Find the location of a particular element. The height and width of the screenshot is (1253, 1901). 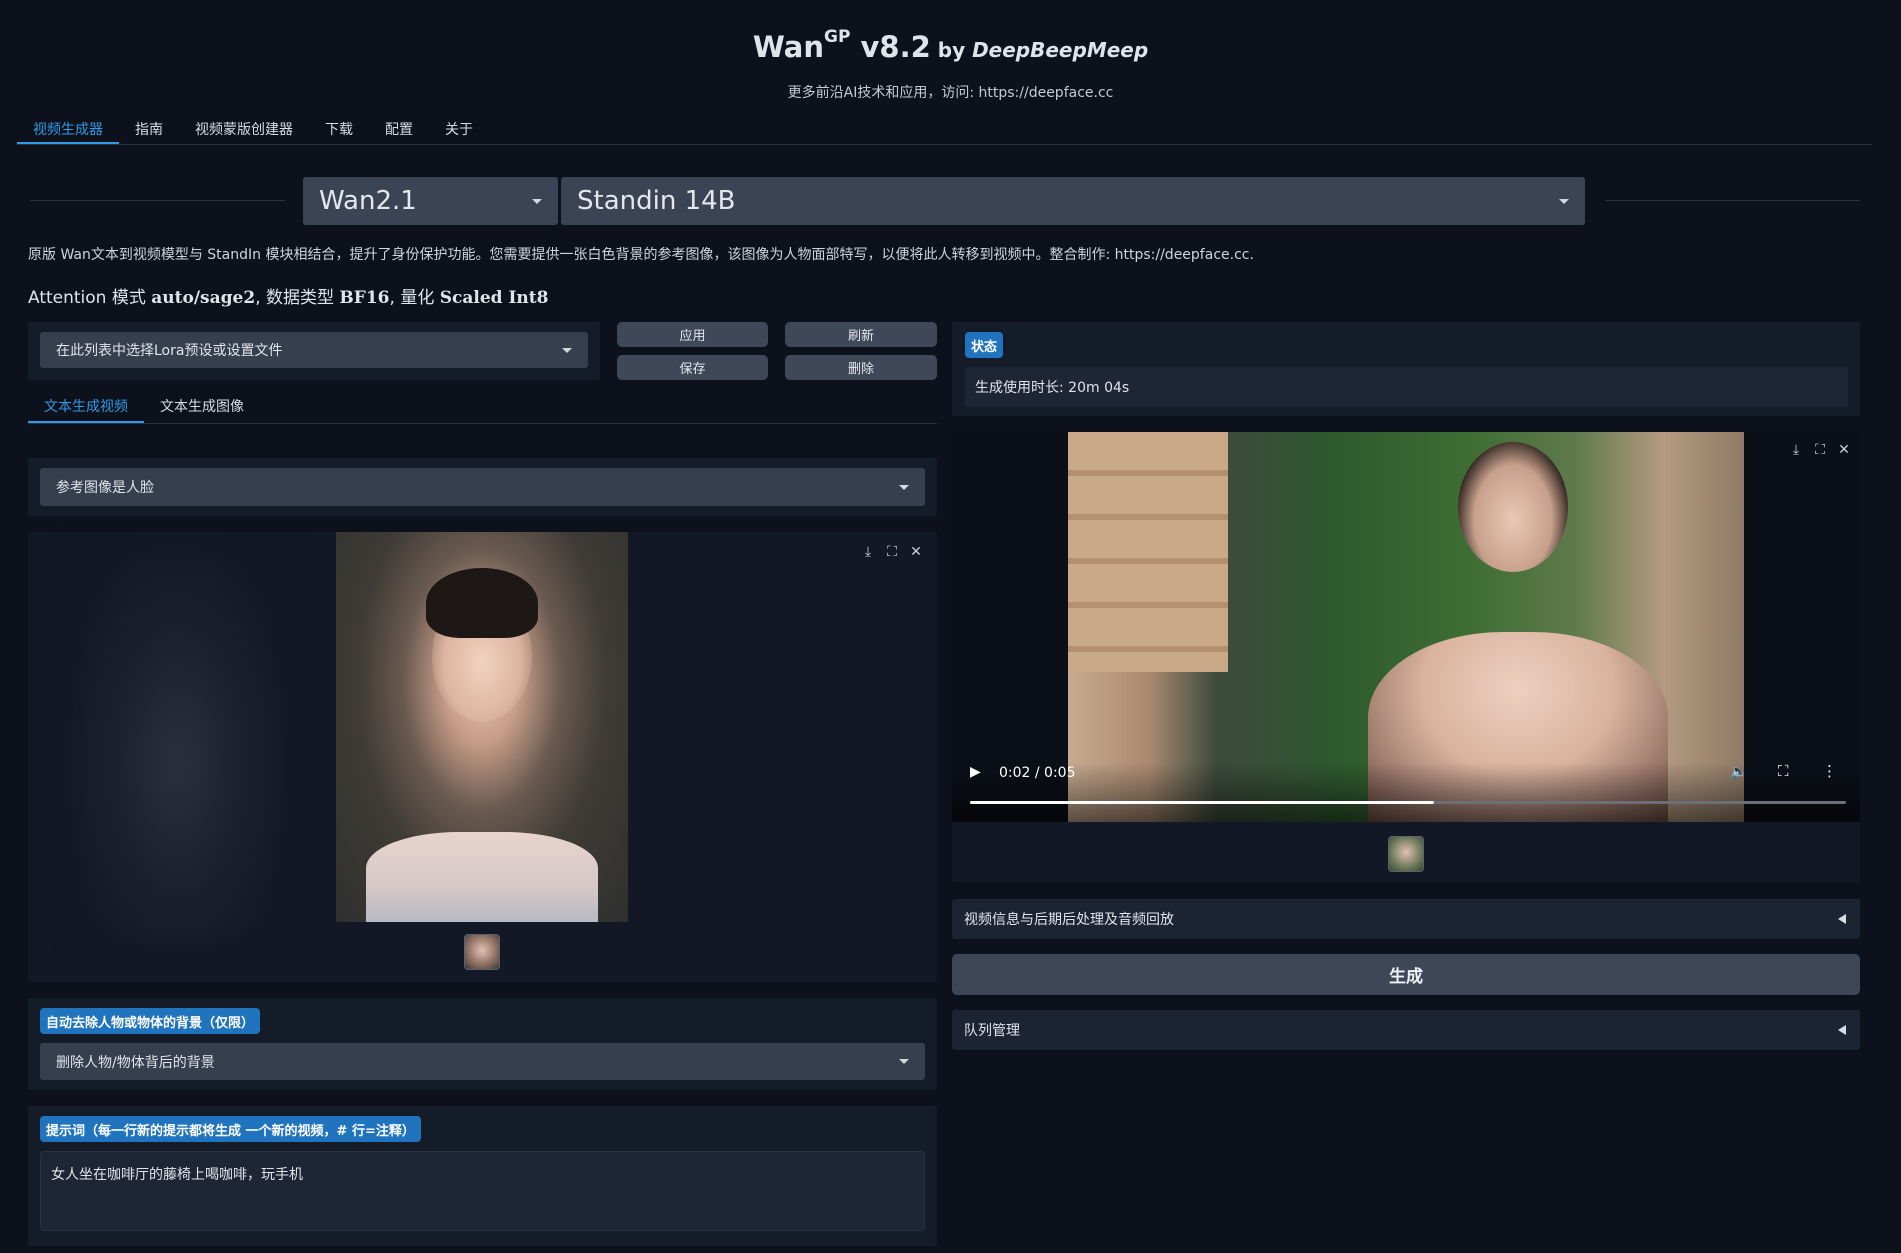

video-thumbnail is located at coordinates (1406, 854).